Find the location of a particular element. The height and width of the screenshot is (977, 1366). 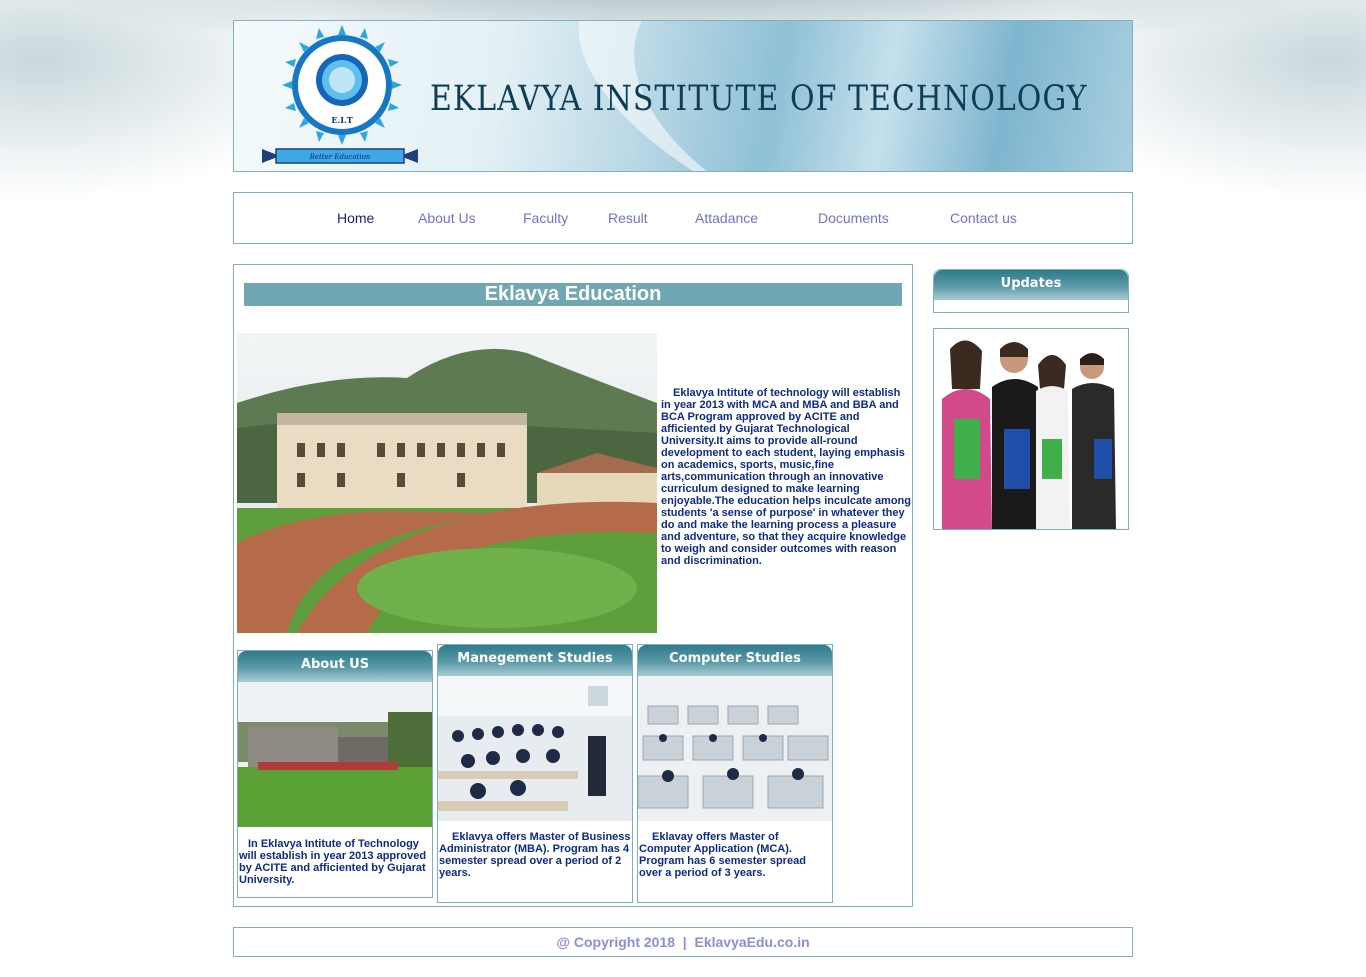

updates-panel: Updates is located at coordinates (1031, 291).